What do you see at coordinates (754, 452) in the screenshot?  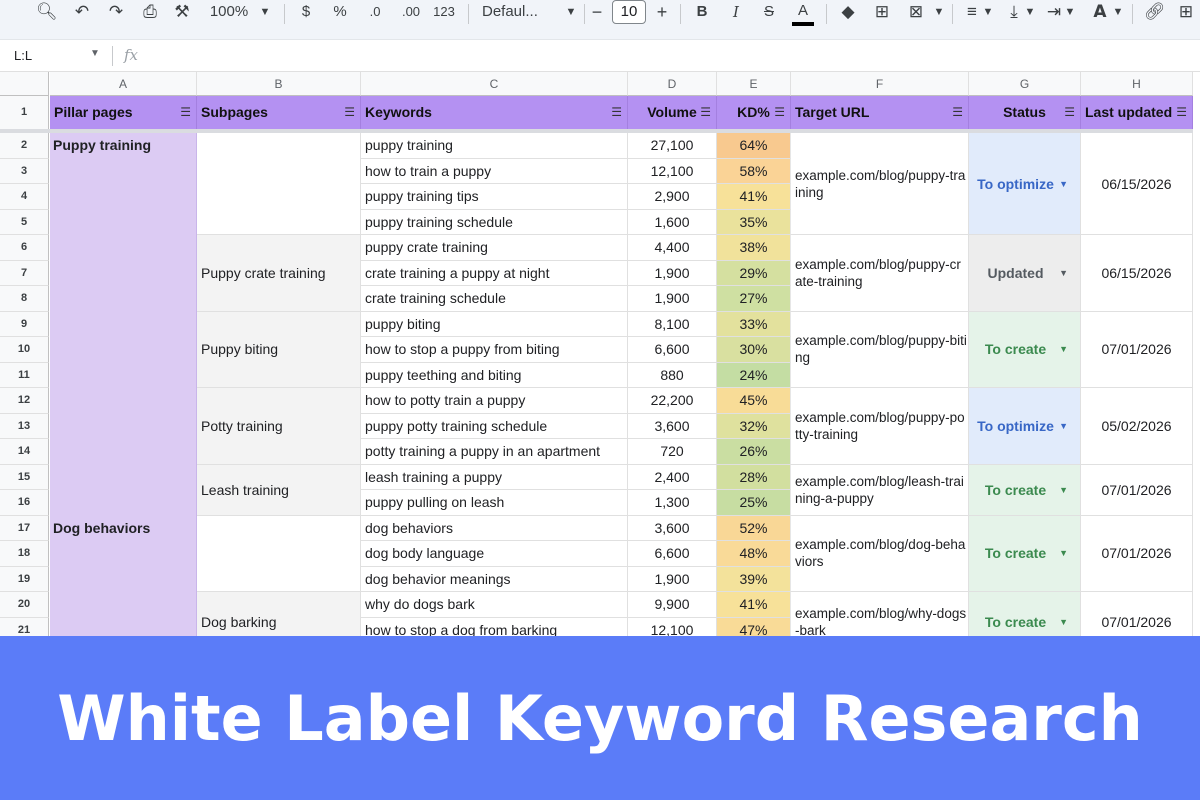 I see `kd-cell: 26%` at bounding box center [754, 452].